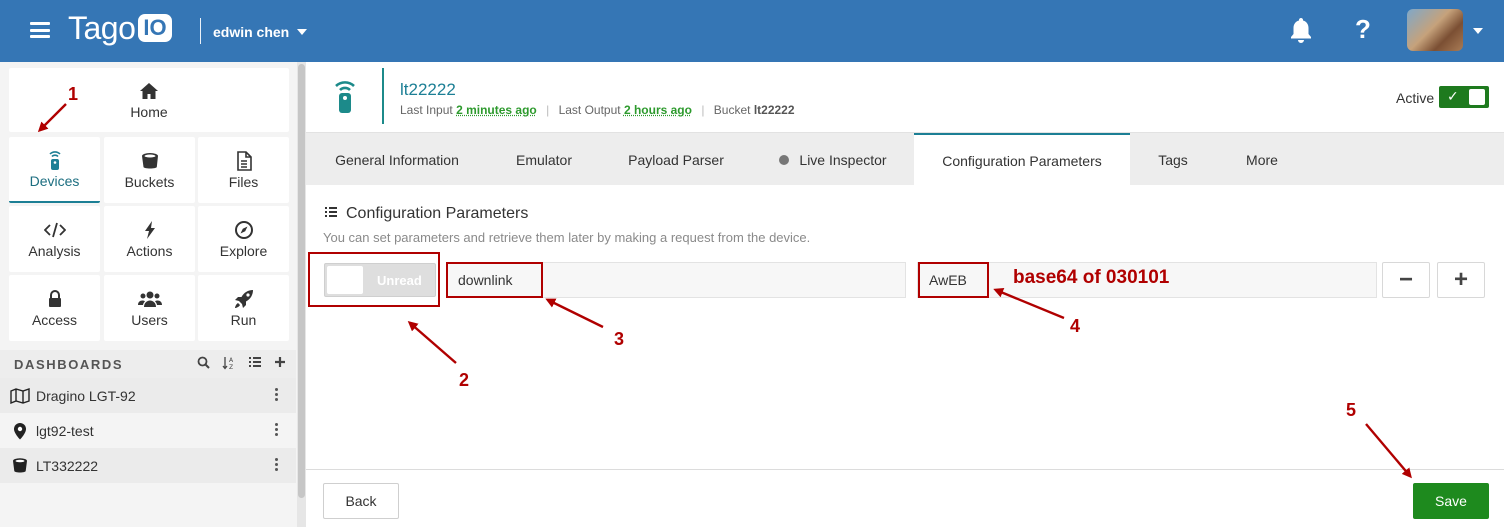 This screenshot has height=527, width=1504. Describe the element at coordinates (1075, 326) in the screenshot. I see `annotation-number: 4` at that location.